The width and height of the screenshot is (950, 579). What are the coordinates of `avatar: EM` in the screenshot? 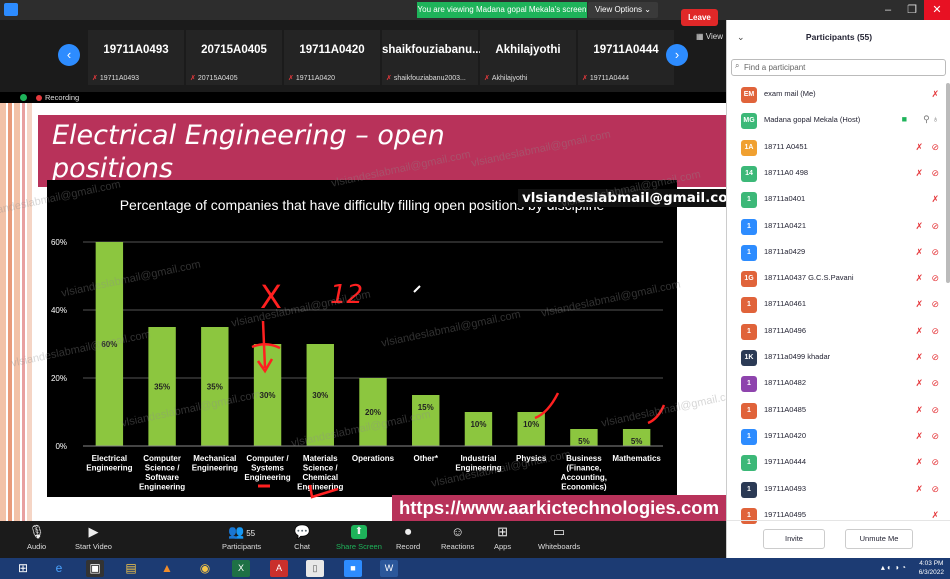 It's located at (749, 95).